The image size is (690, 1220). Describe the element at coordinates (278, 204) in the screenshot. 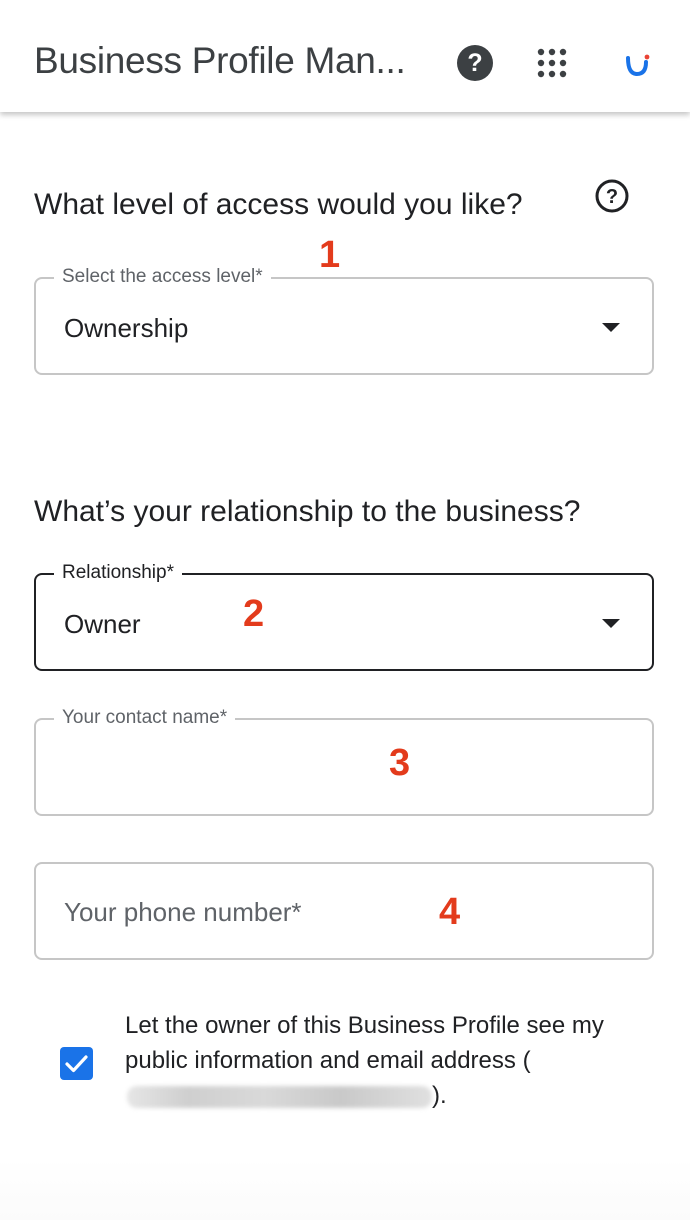

I see `access-heading: What level of access would you like?` at that location.